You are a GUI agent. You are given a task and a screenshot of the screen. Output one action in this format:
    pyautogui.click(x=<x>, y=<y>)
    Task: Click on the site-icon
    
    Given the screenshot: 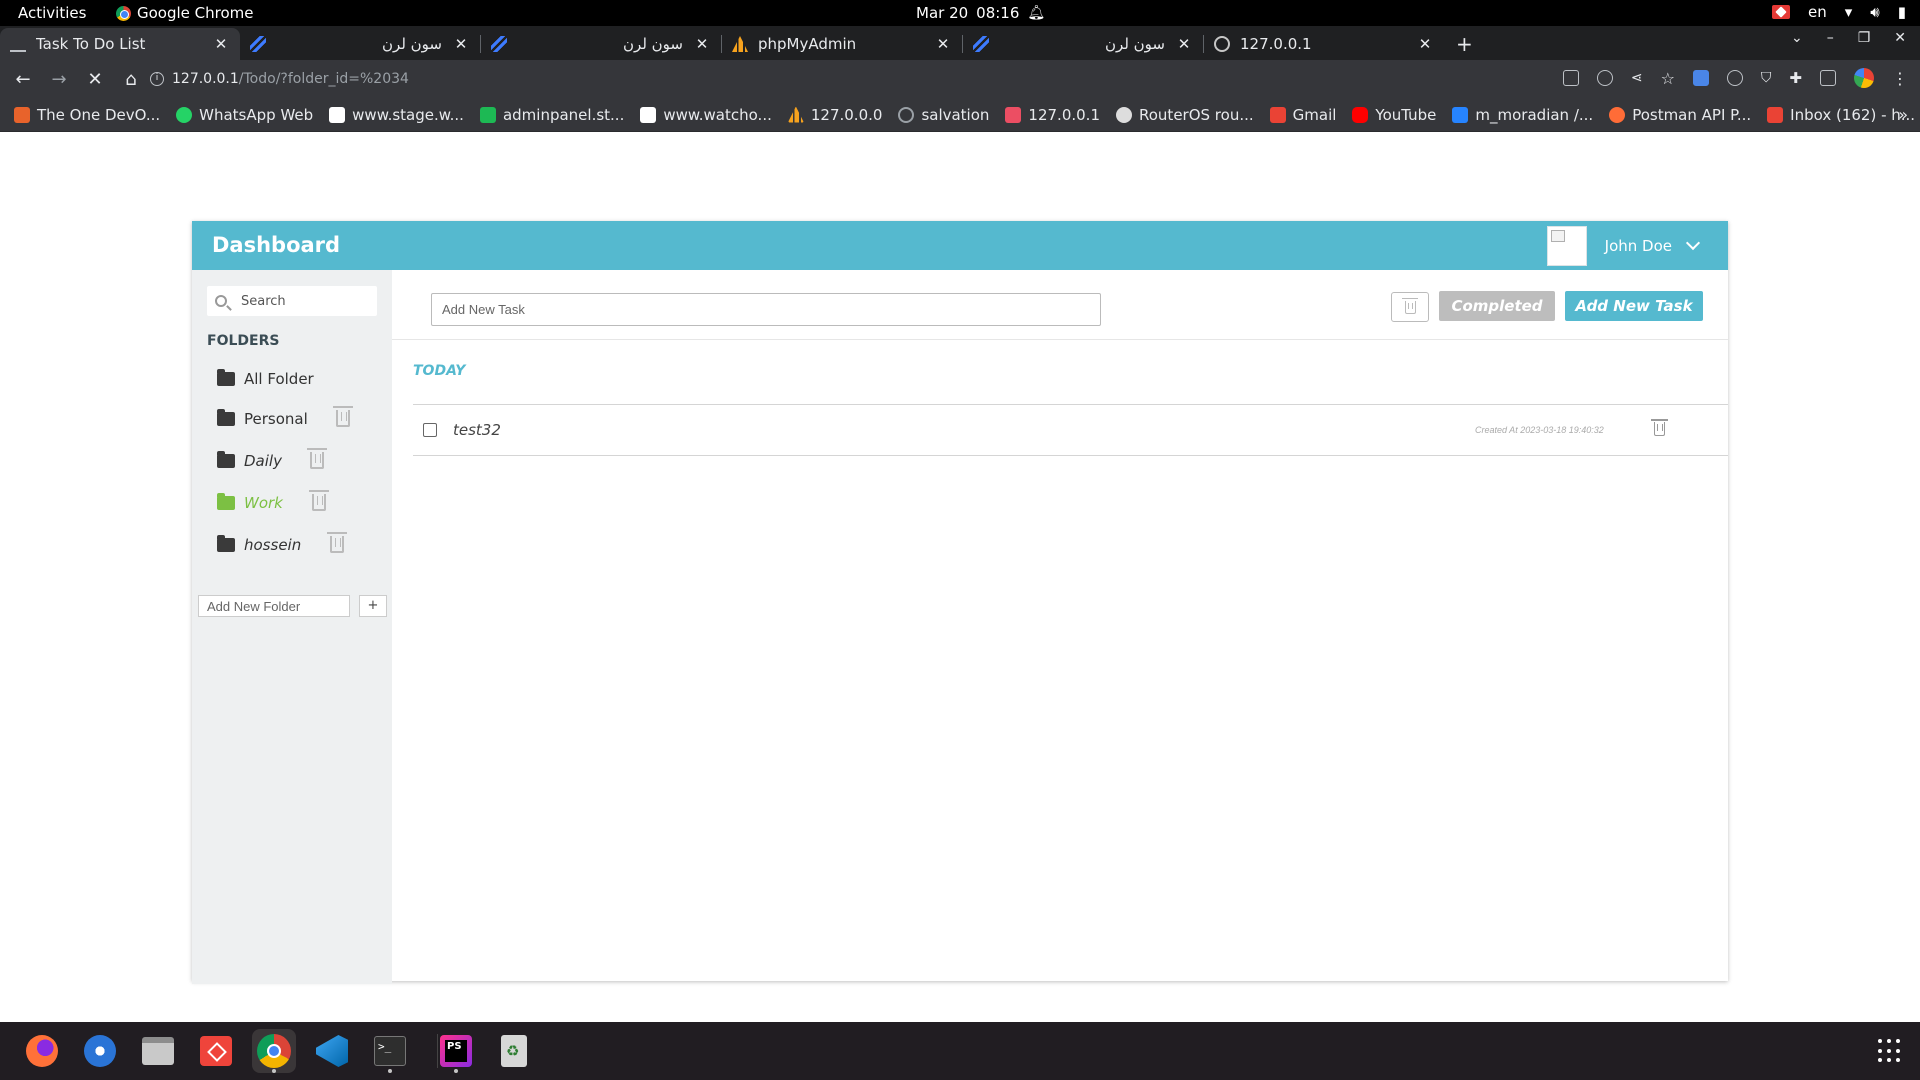 What is the action you would take?
    pyautogui.click(x=648, y=114)
    